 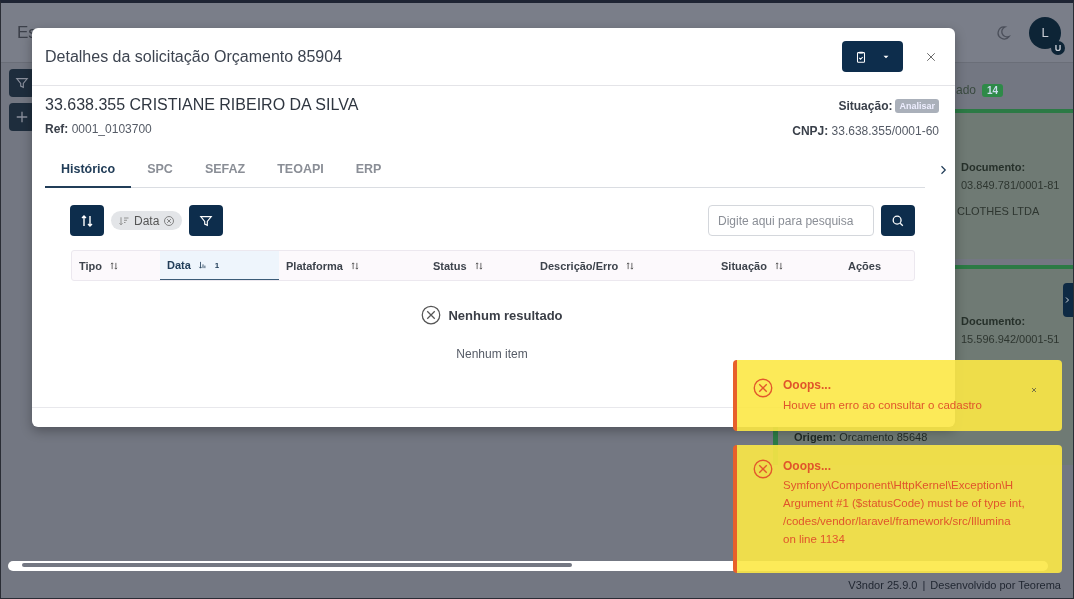 I want to click on column-label: Tipo, so click(x=90, y=265).